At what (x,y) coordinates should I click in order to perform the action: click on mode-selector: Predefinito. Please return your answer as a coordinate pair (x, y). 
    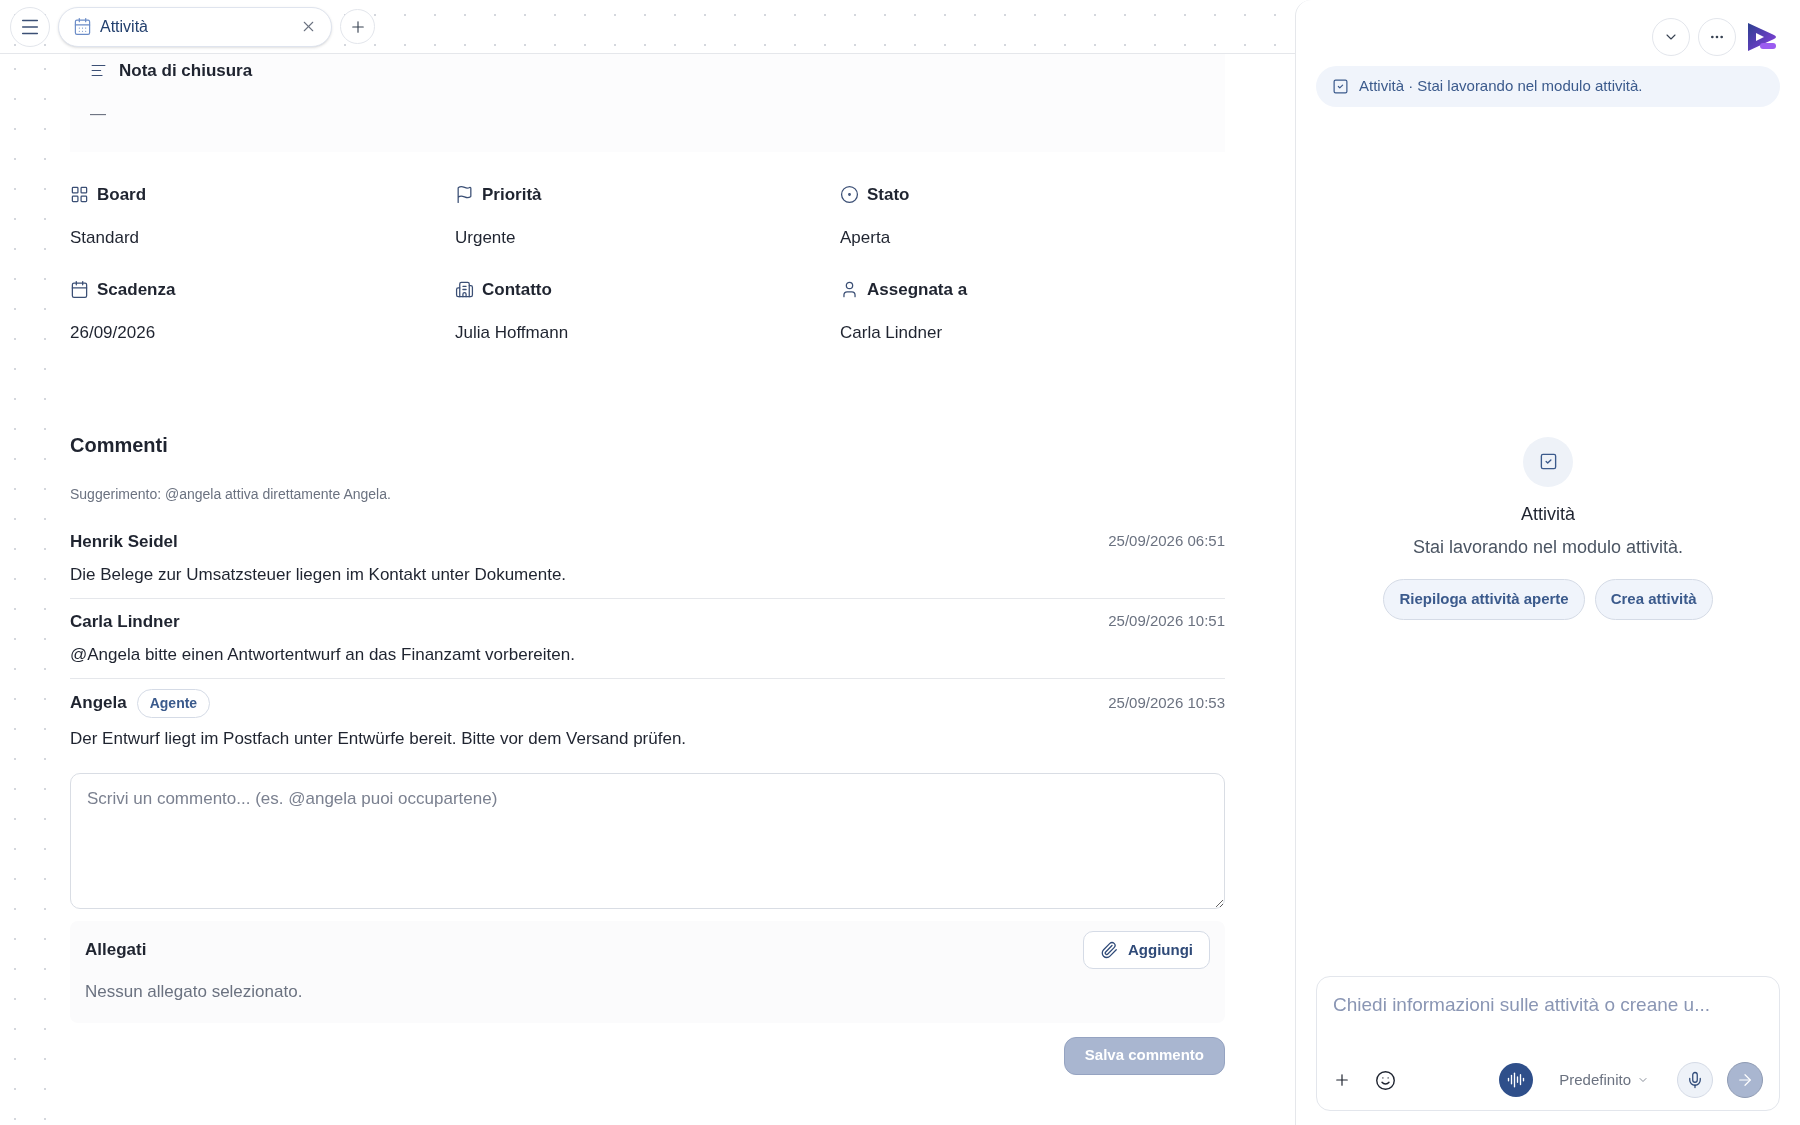
    Looking at the image, I should click on (1604, 1080).